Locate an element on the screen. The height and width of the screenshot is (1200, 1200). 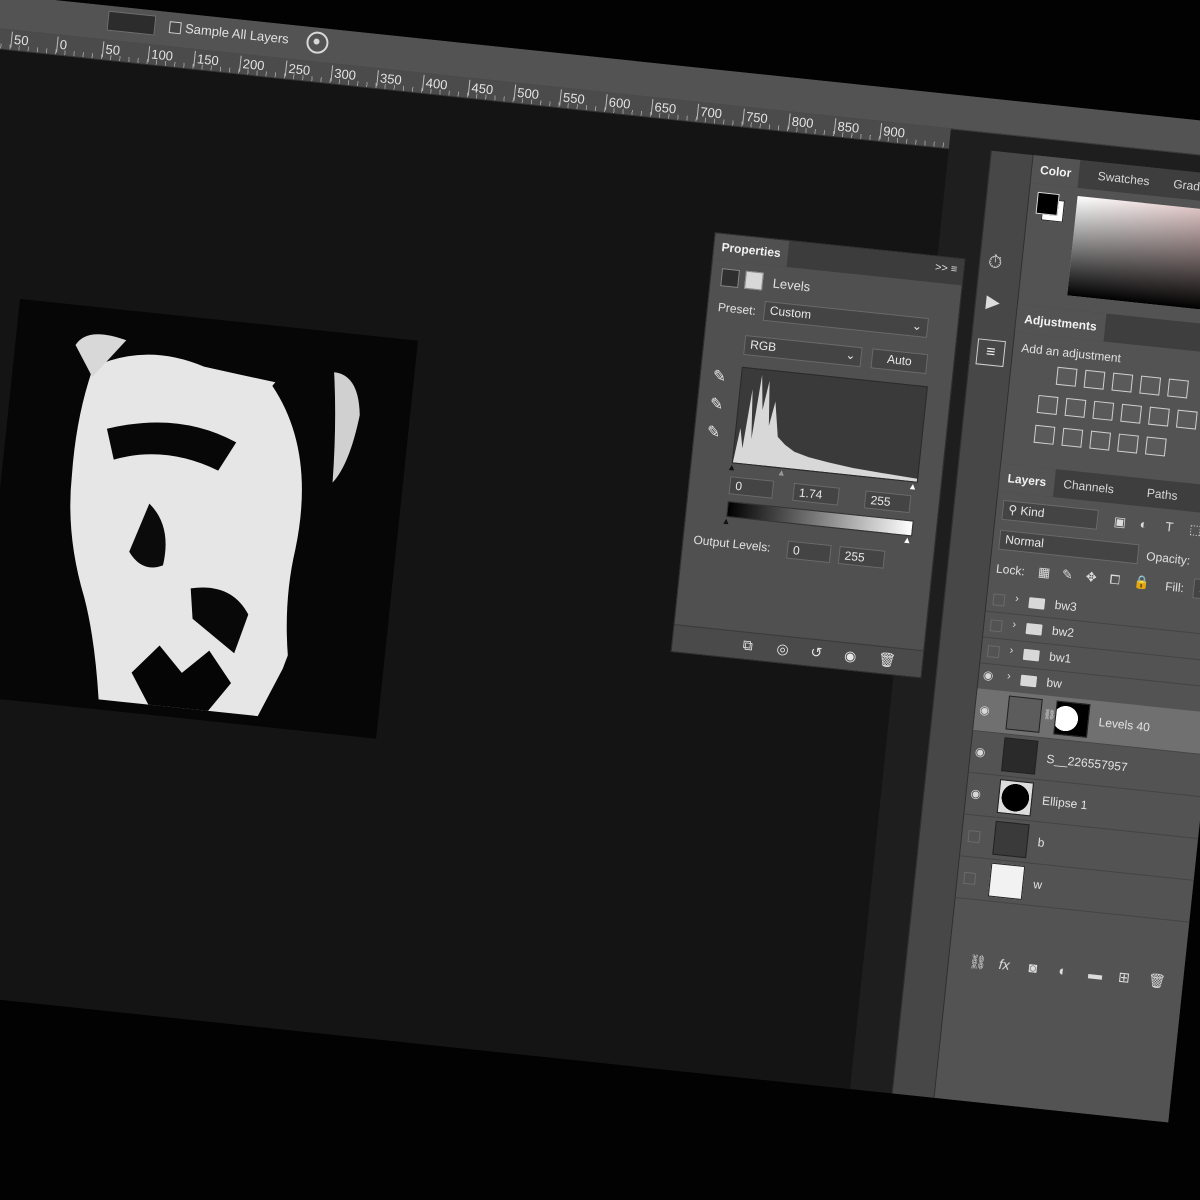
output-white-slider: ▲ is located at coordinates (907, 540).